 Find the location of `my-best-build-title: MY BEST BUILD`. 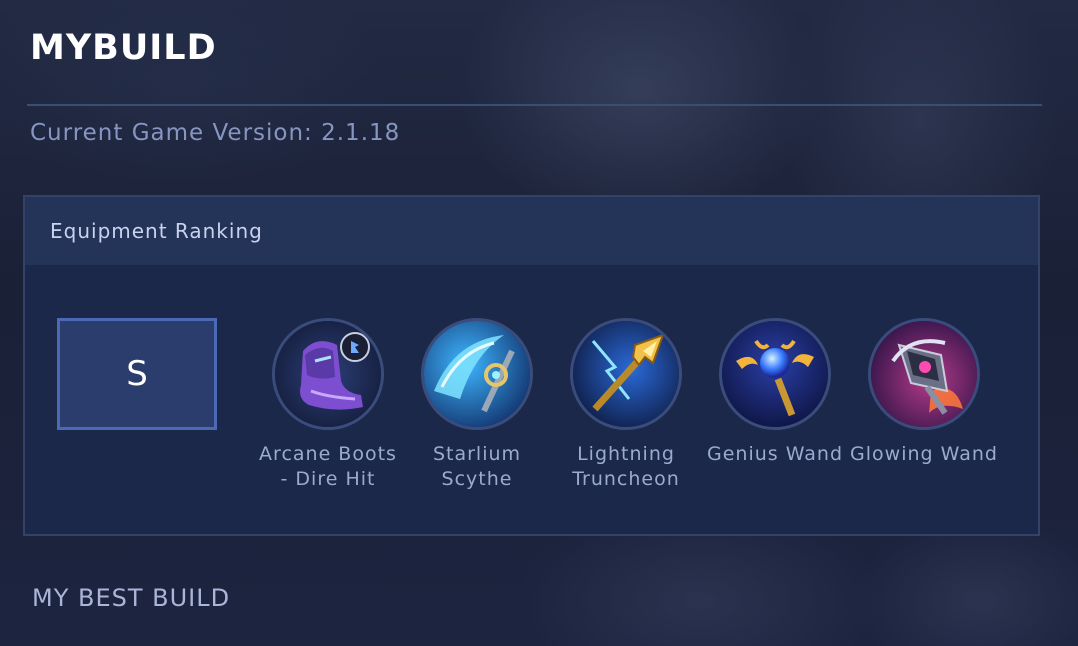

my-best-build-title: MY BEST BUILD is located at coordinates (131, 598).